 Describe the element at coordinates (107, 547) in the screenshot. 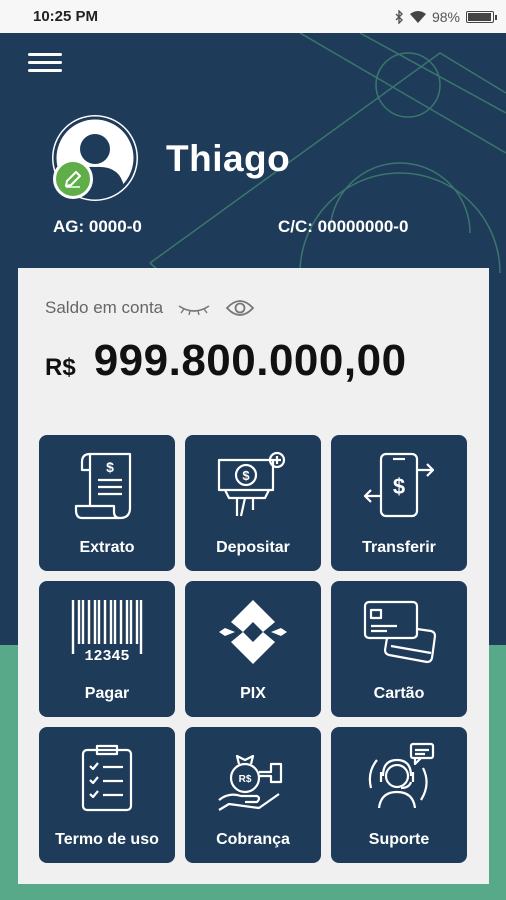

I see `action-label: Extrato` at that location.